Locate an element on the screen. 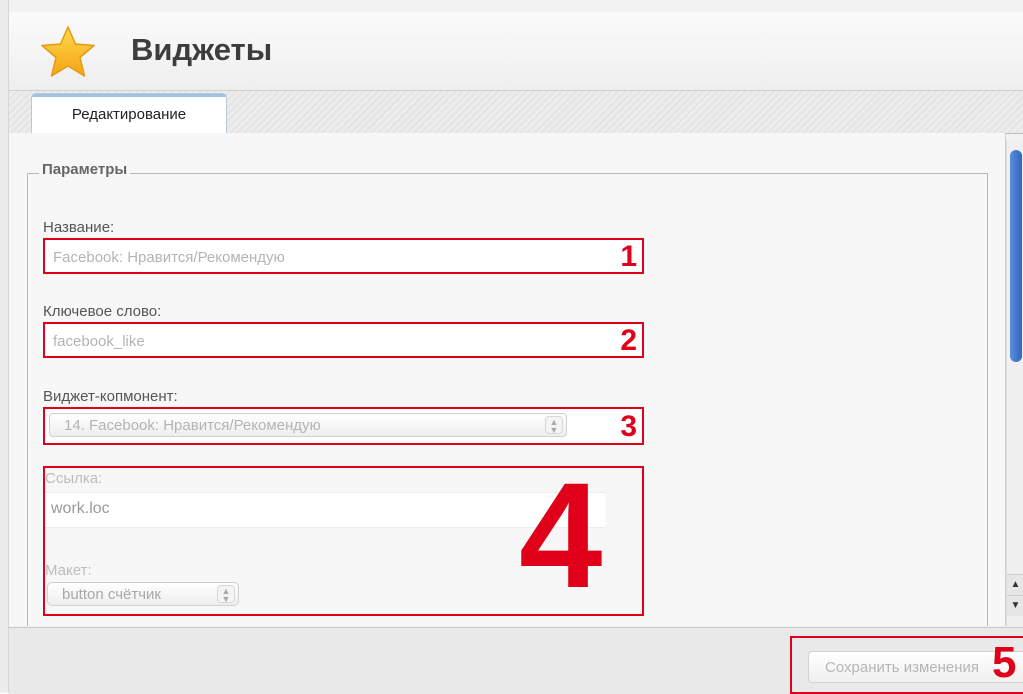 The width and height of the screenshot is (1023, 694). component-select-value: 14. Facebook: Нравится/Рекомендую is located at coordinates (192, 425).